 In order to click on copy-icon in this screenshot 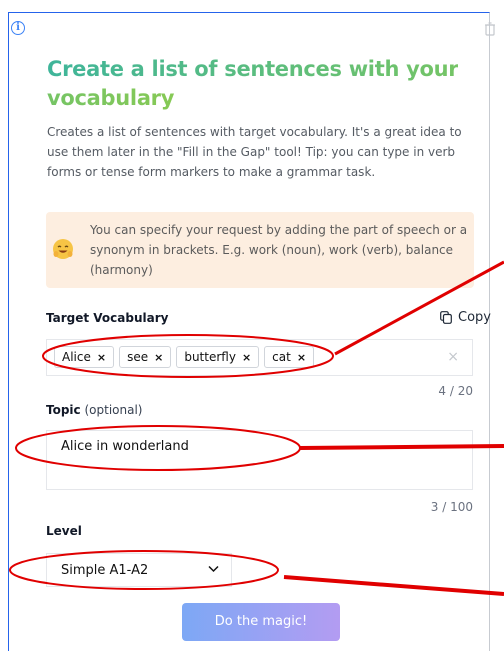, I will do `click(446, 317)`.